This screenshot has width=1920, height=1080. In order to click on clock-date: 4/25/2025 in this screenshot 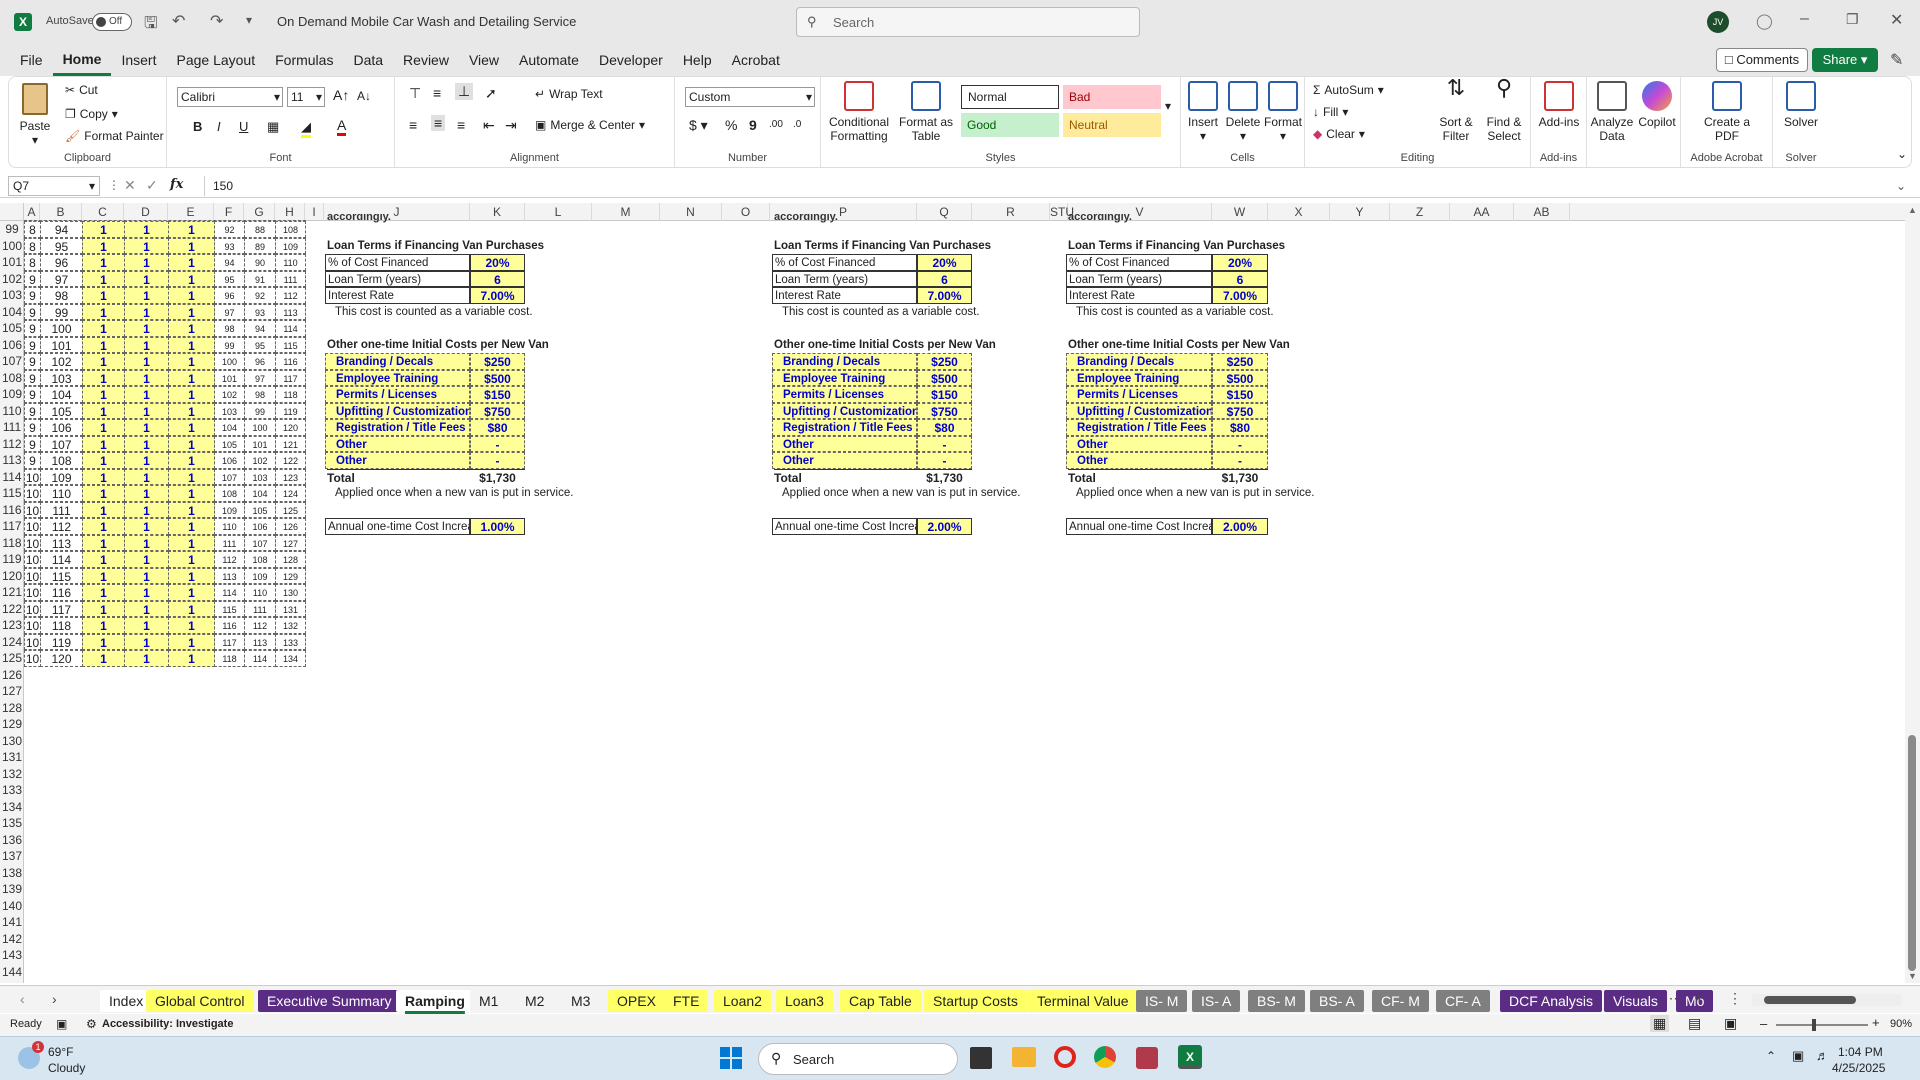, I will do `click(1858, 1068)`.